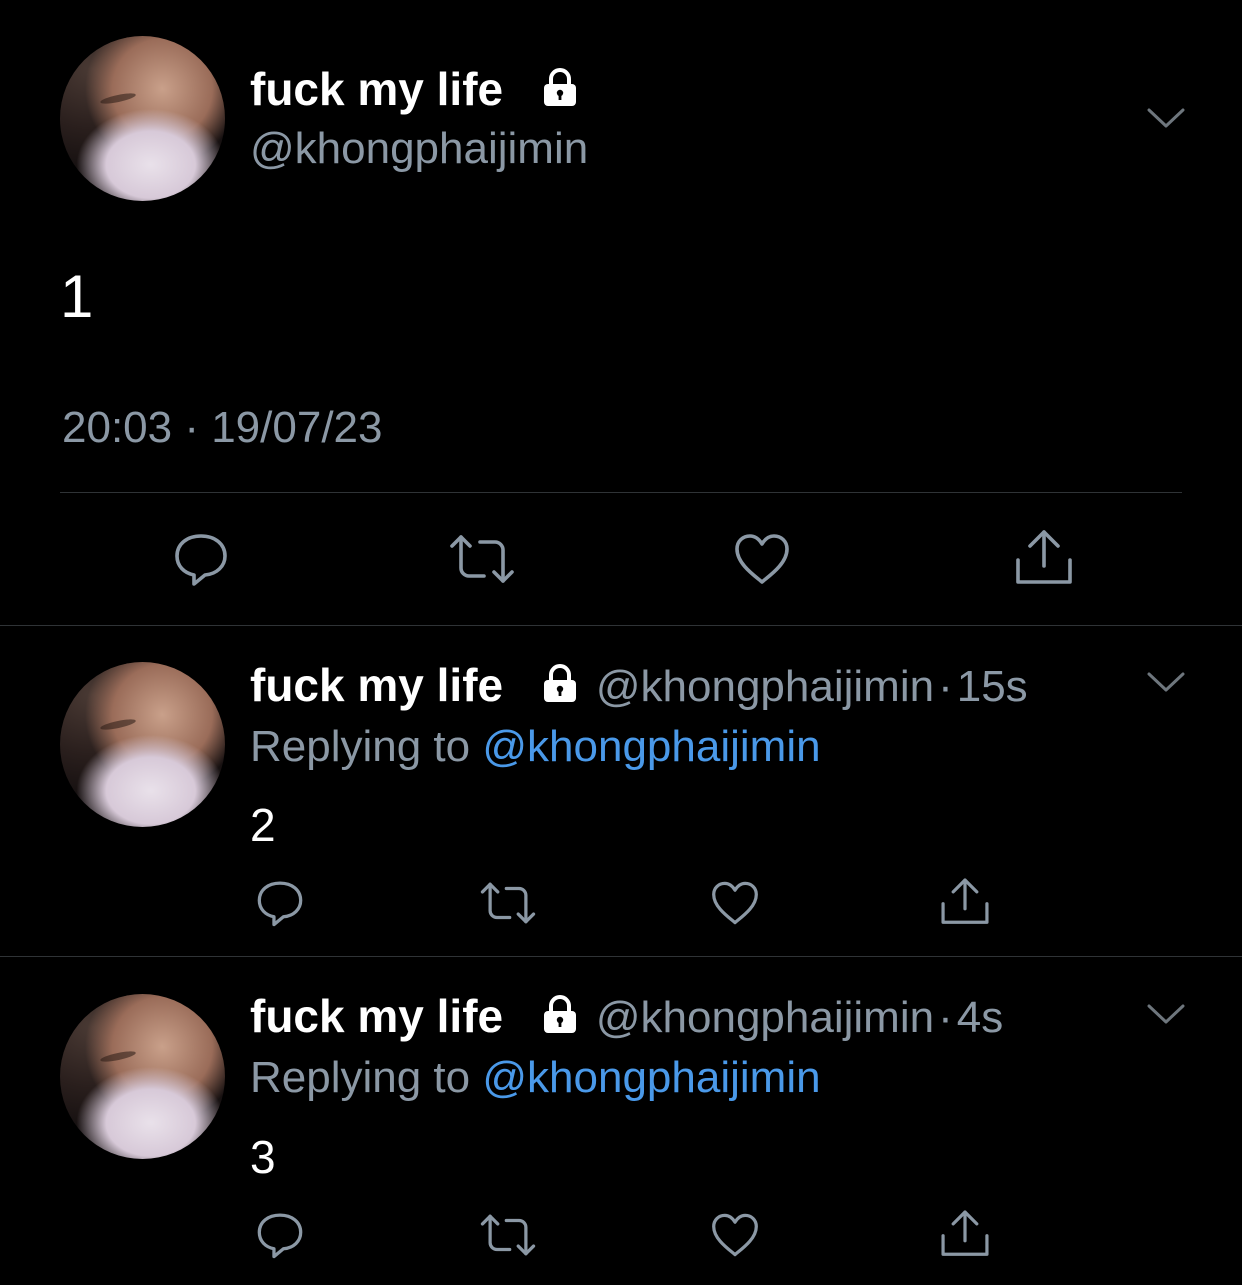 The height and width of the screenshot is (1285, 1242). Describe the element at coordinates (419, 149) in the screenshot. I see `main-tweet-handle: @khongphaijimin` at that location.